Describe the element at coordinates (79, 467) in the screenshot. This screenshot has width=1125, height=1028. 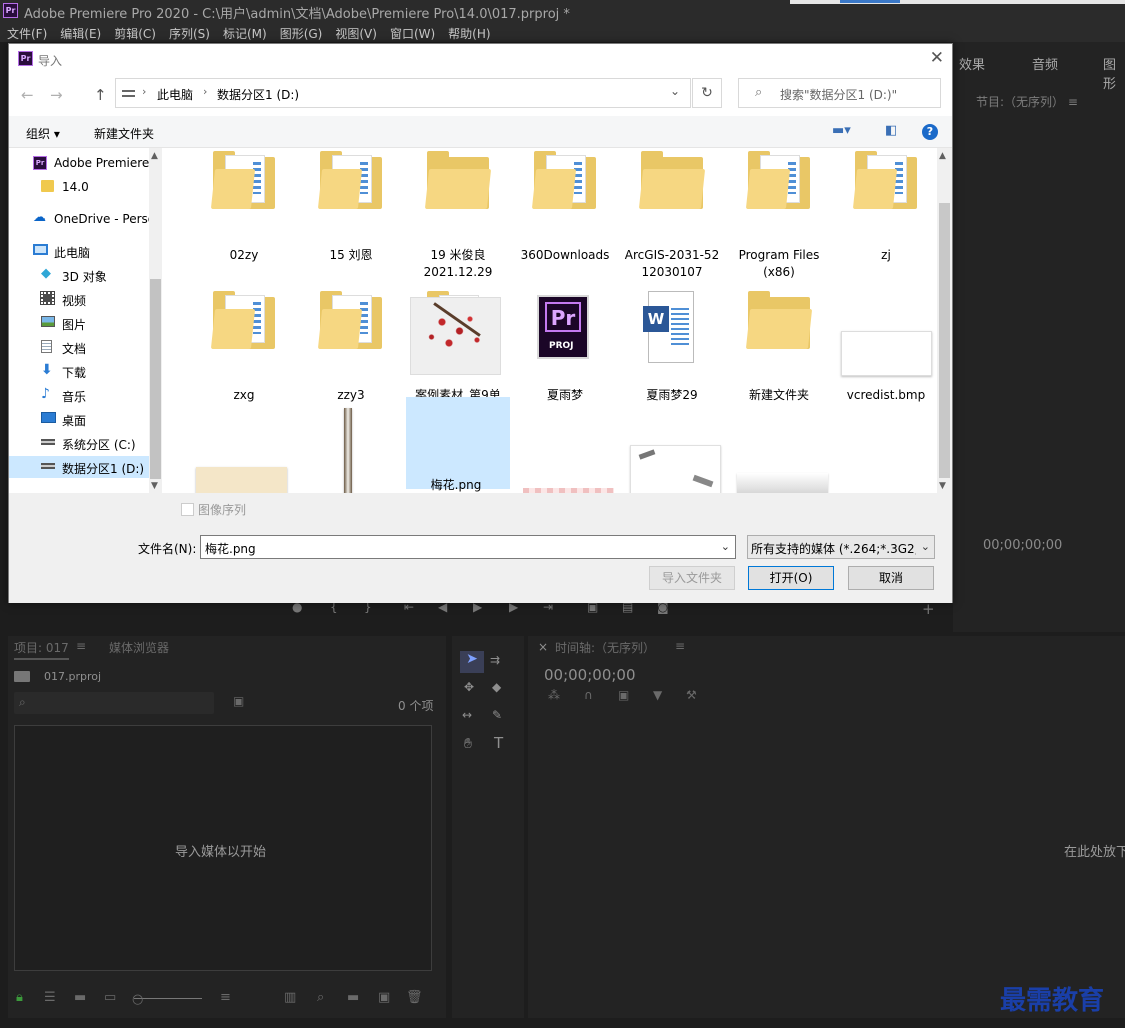
I see `tree-item: 数据分区1 (D:)` at that location.